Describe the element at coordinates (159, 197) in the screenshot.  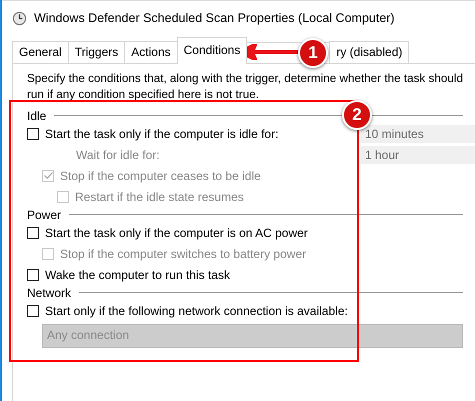
I see `checkbox-label: Restart if the idle state resumes` at that location.